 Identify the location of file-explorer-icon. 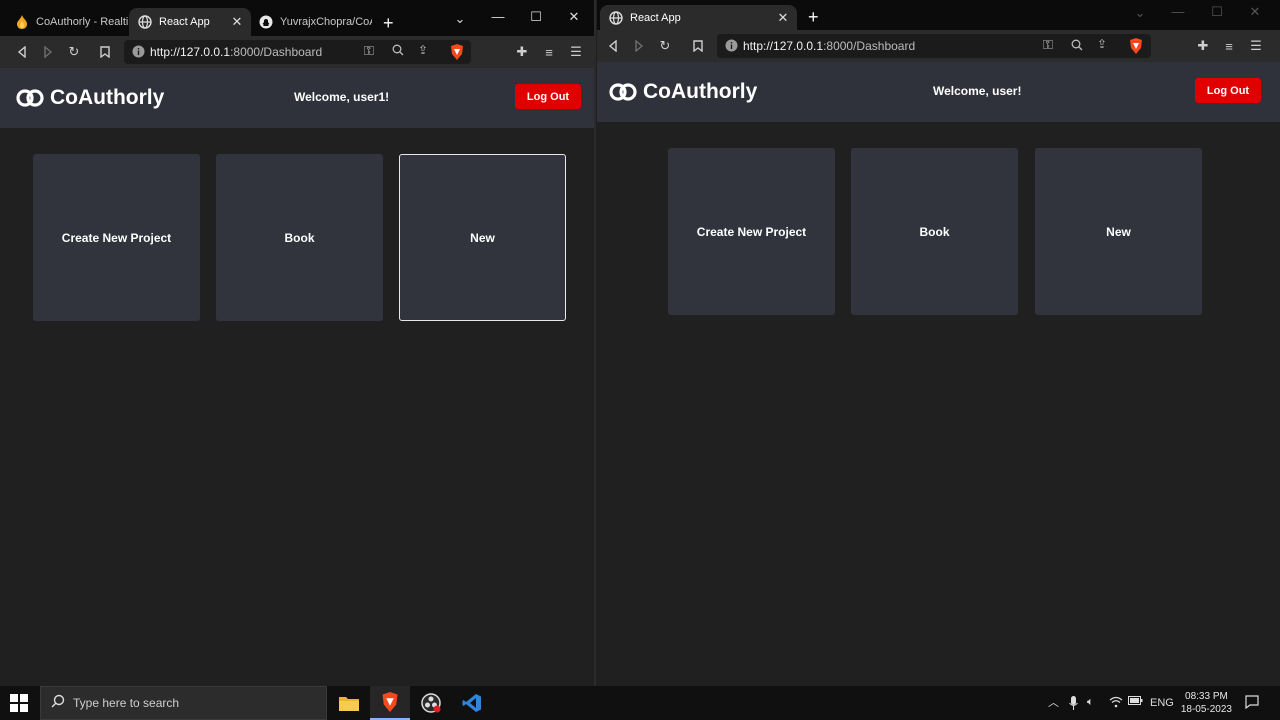
(349, 703).